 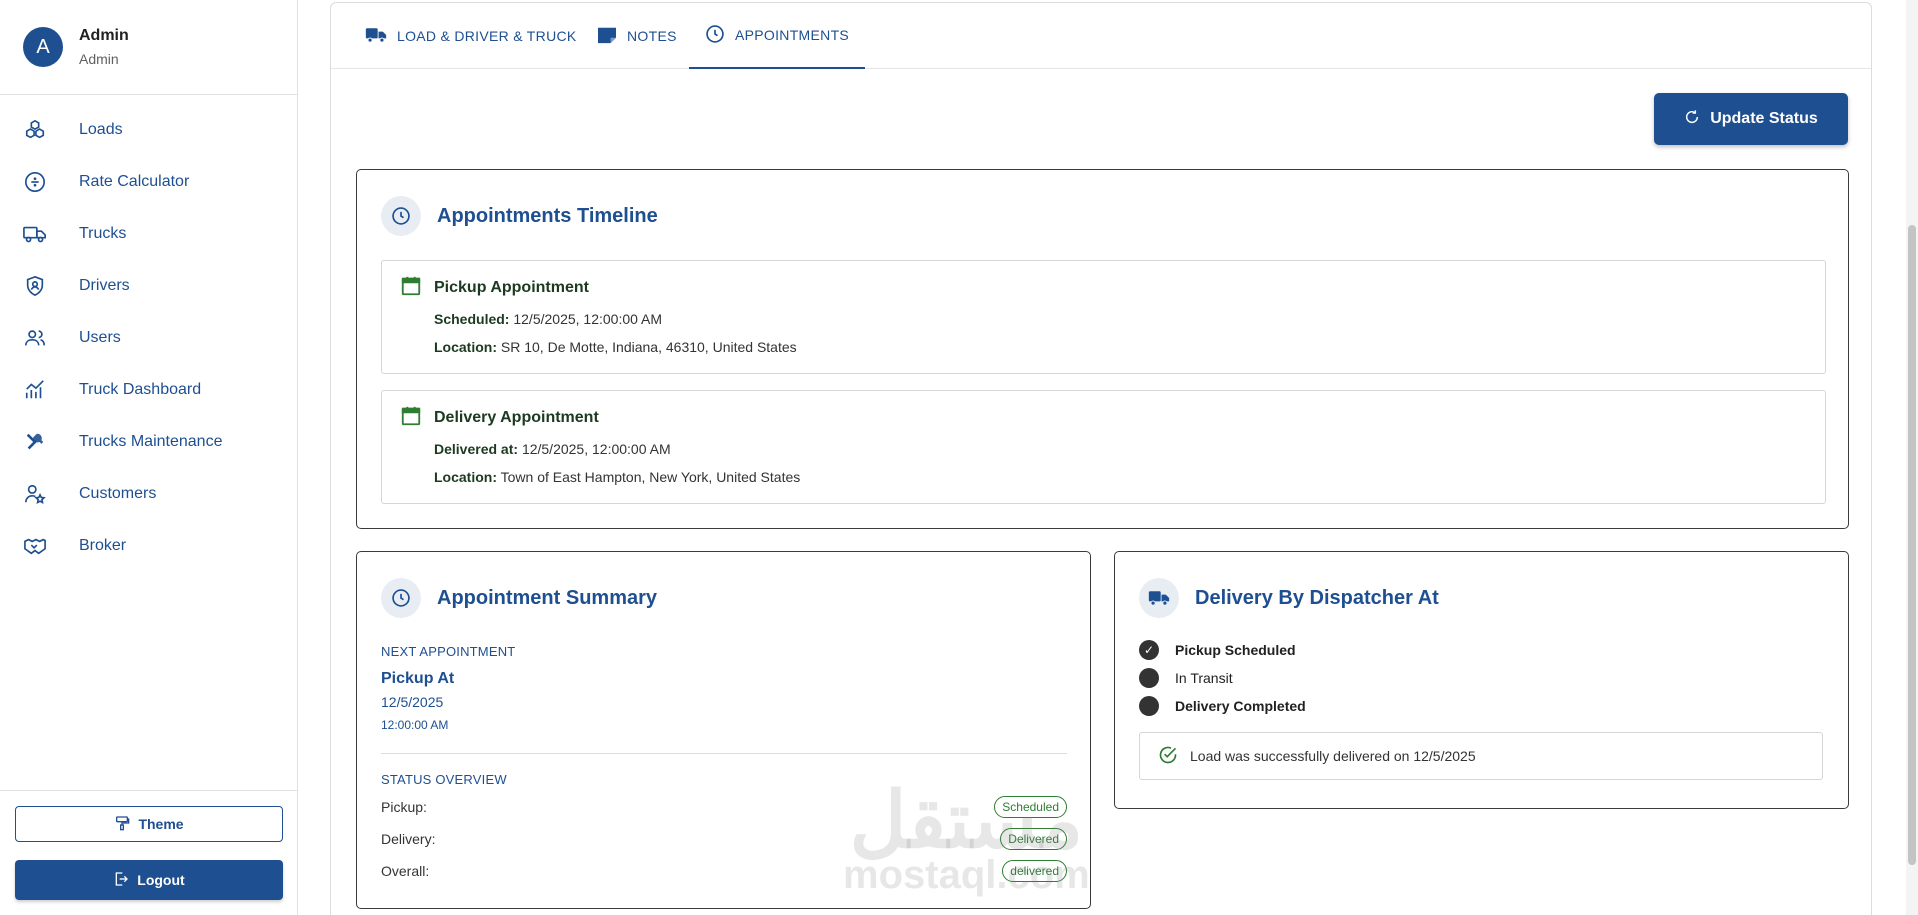 I want to click on sidebar-item-loads: Loads, so click(x=148, y=130).